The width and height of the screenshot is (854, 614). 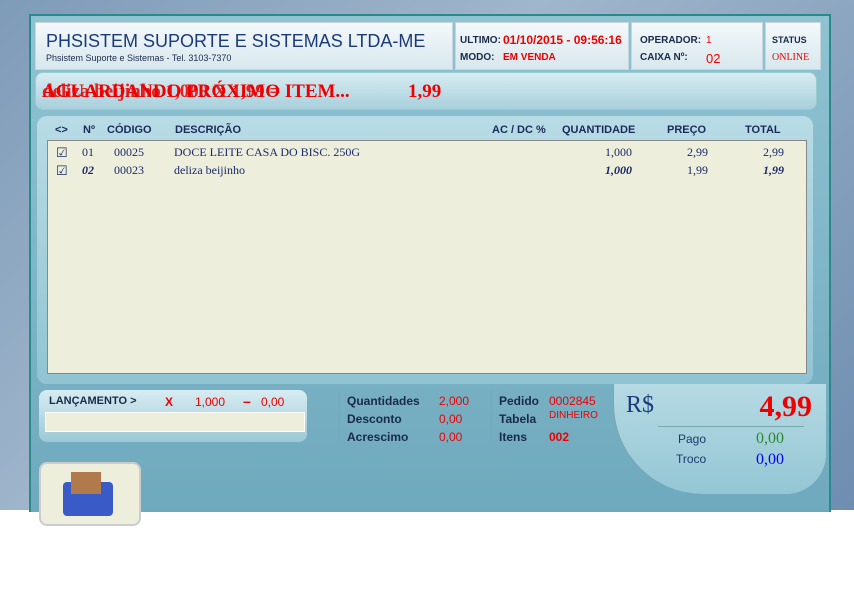 I want to click on col-n: Nº, so click(x=89, y=130).